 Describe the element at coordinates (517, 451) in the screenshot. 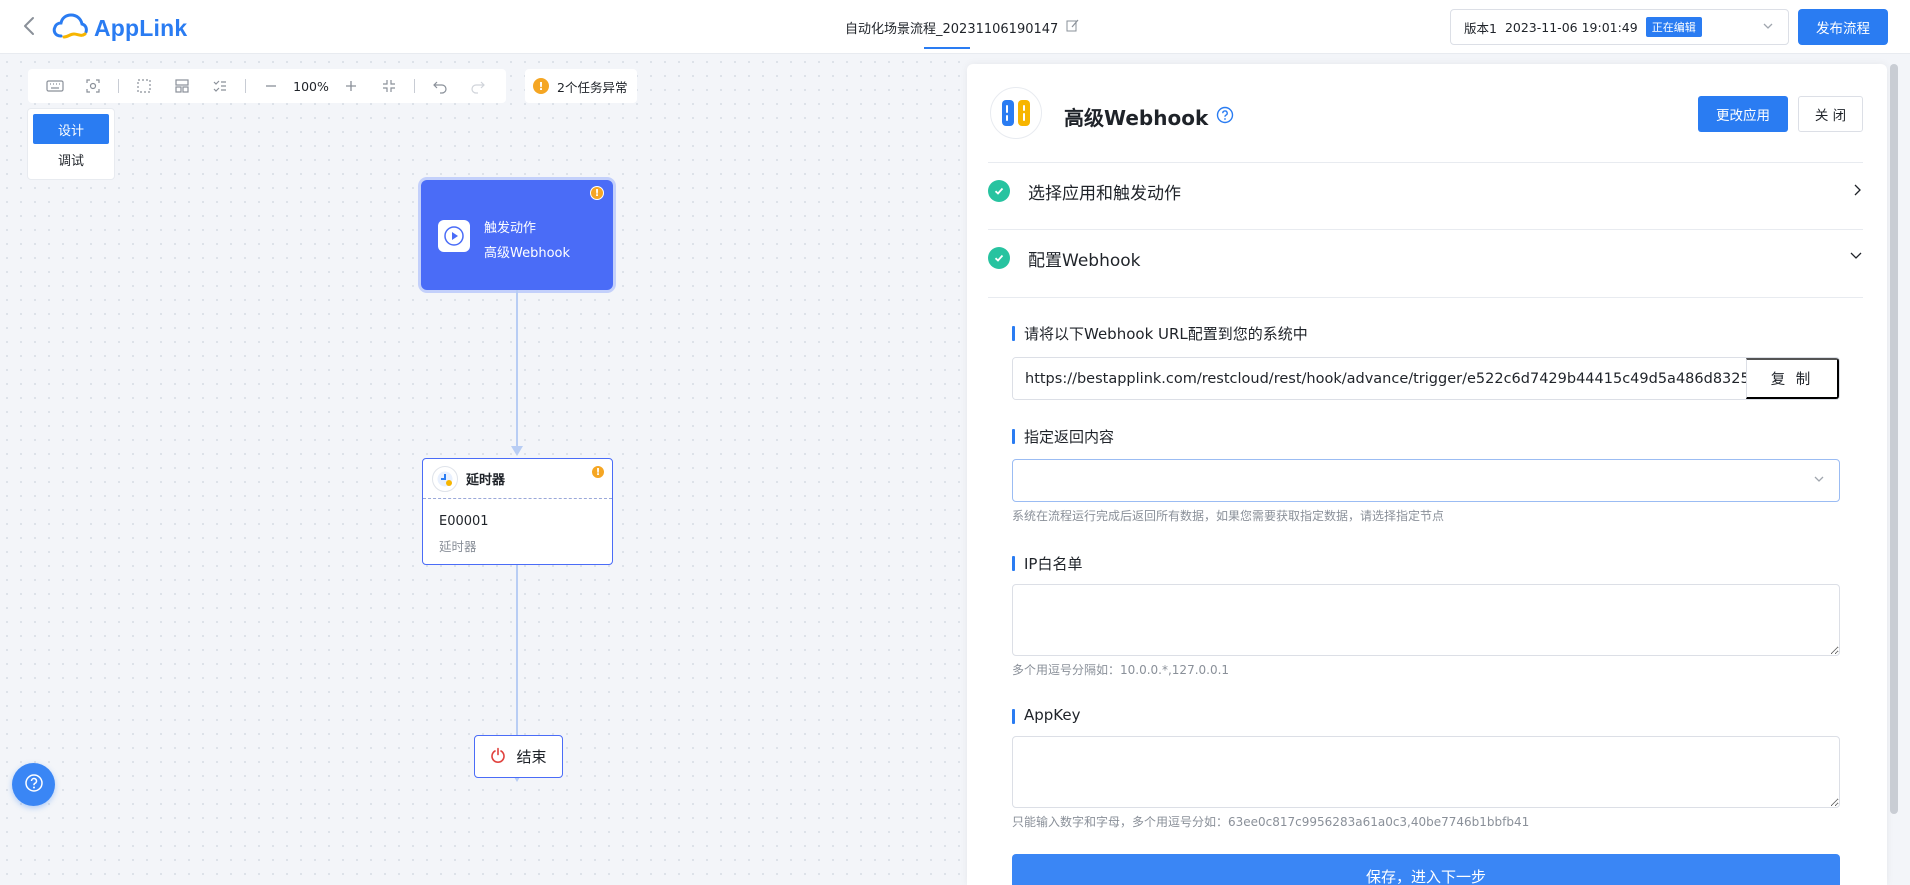

I see `connector-arrow` at that location.